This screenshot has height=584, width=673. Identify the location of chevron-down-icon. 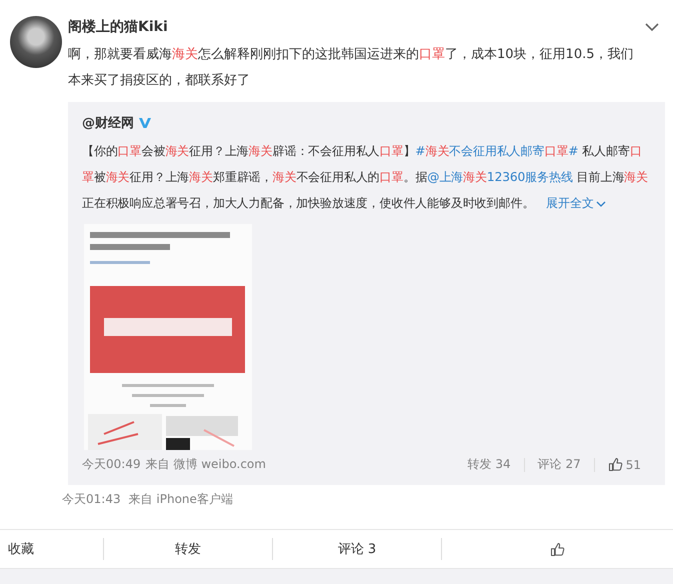
(652, 27).